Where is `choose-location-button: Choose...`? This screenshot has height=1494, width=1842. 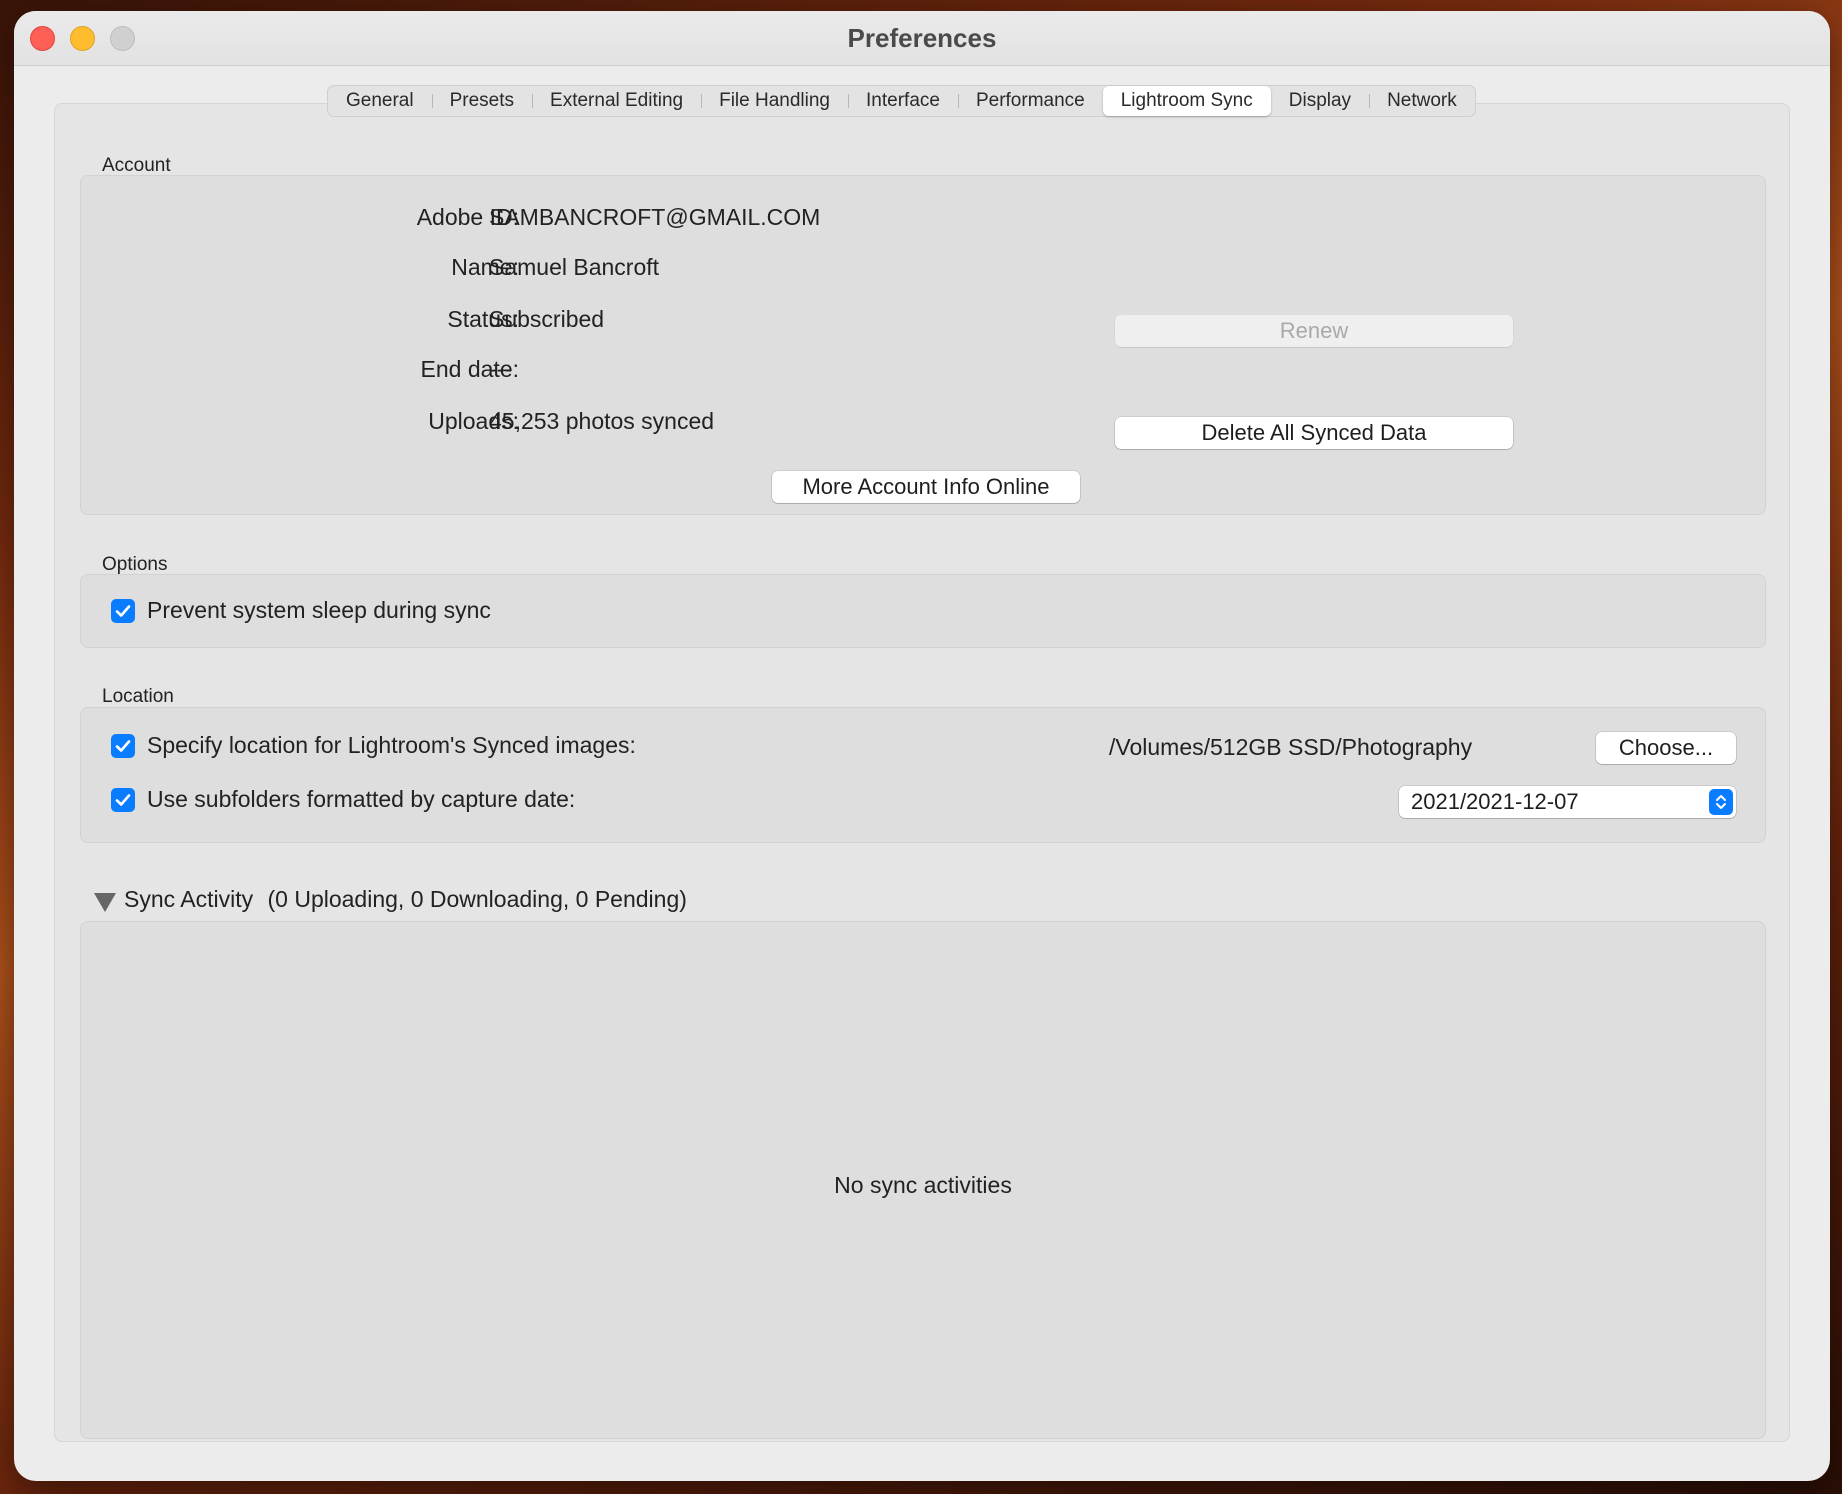
choose-location-button: Choose... is located at coordinates (1666, 748).